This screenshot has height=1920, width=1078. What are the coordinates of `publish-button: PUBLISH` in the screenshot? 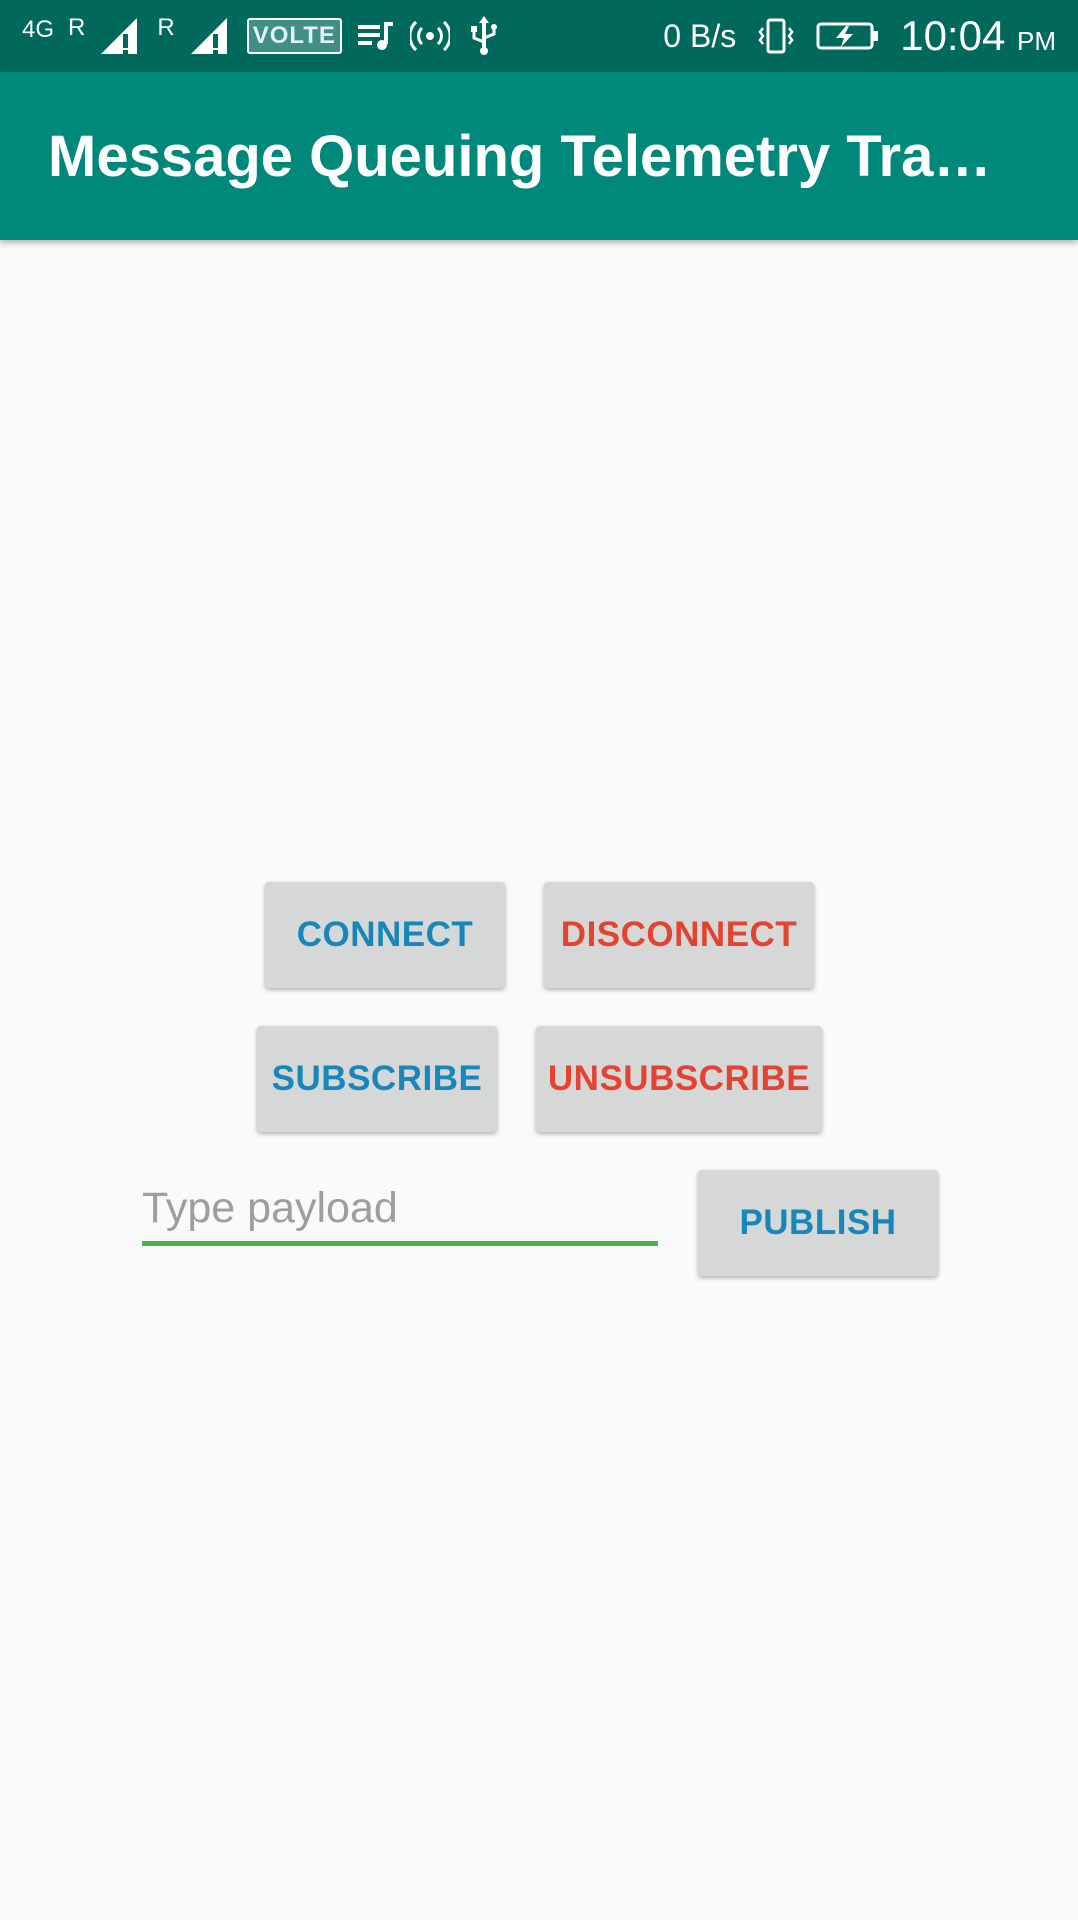 It's located at (818, 1223).